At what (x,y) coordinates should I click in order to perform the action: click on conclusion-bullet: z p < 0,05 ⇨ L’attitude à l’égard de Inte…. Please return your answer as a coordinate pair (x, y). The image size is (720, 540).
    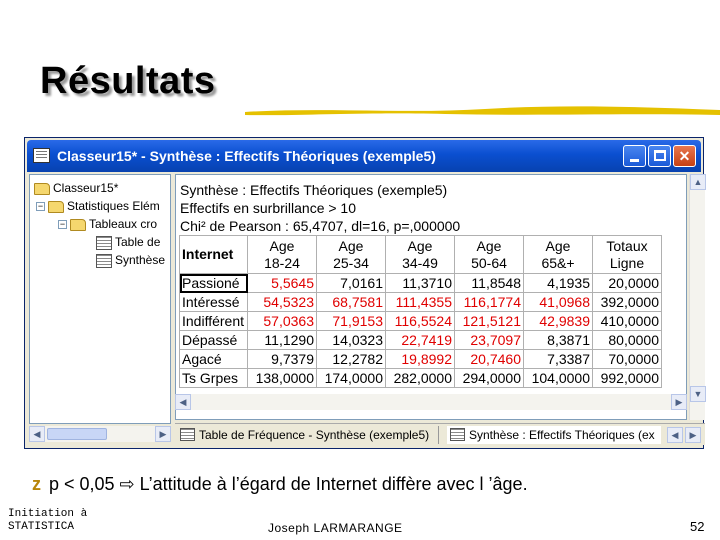
    Looking at the image, I should click on (280, 484).